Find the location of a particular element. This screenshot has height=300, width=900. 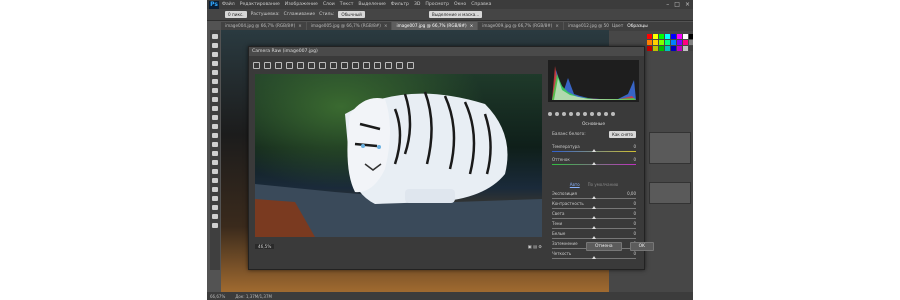

slider: Оттенок 0 is located at coordinates (594, 161).